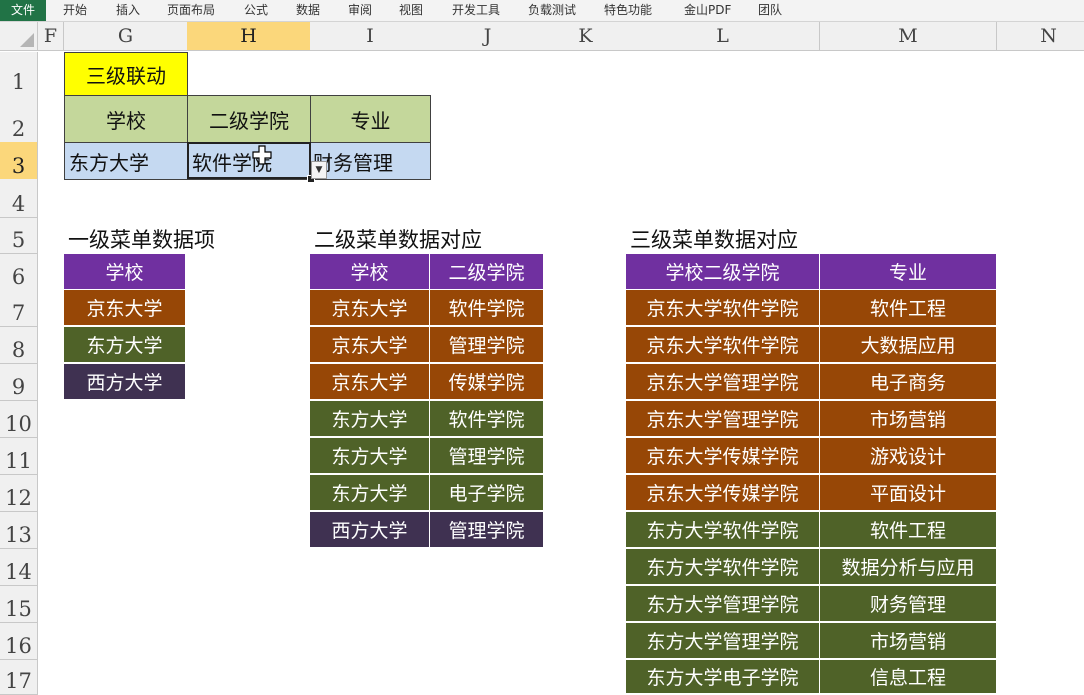  Describe the element at coordinates (249, 36) in the screenshot. I see `column-header-h: H` at that location.